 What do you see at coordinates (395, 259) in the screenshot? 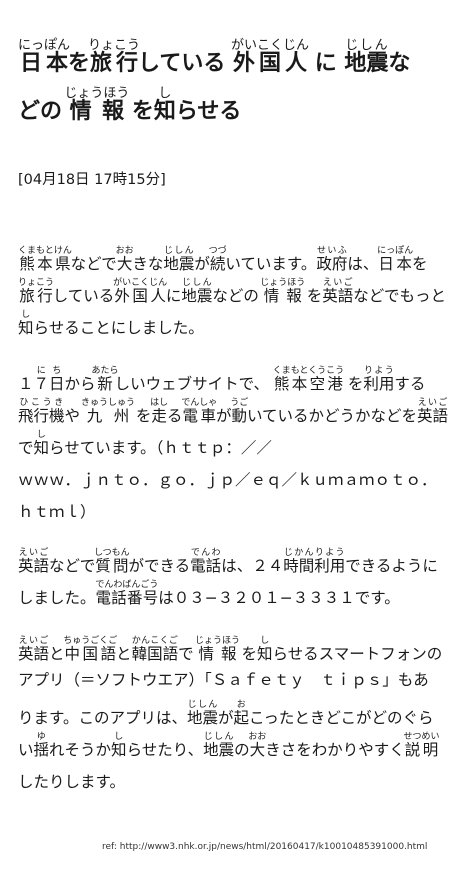
I see `ruby-word: 日本にっぽん` at bounding box center [395, 259].